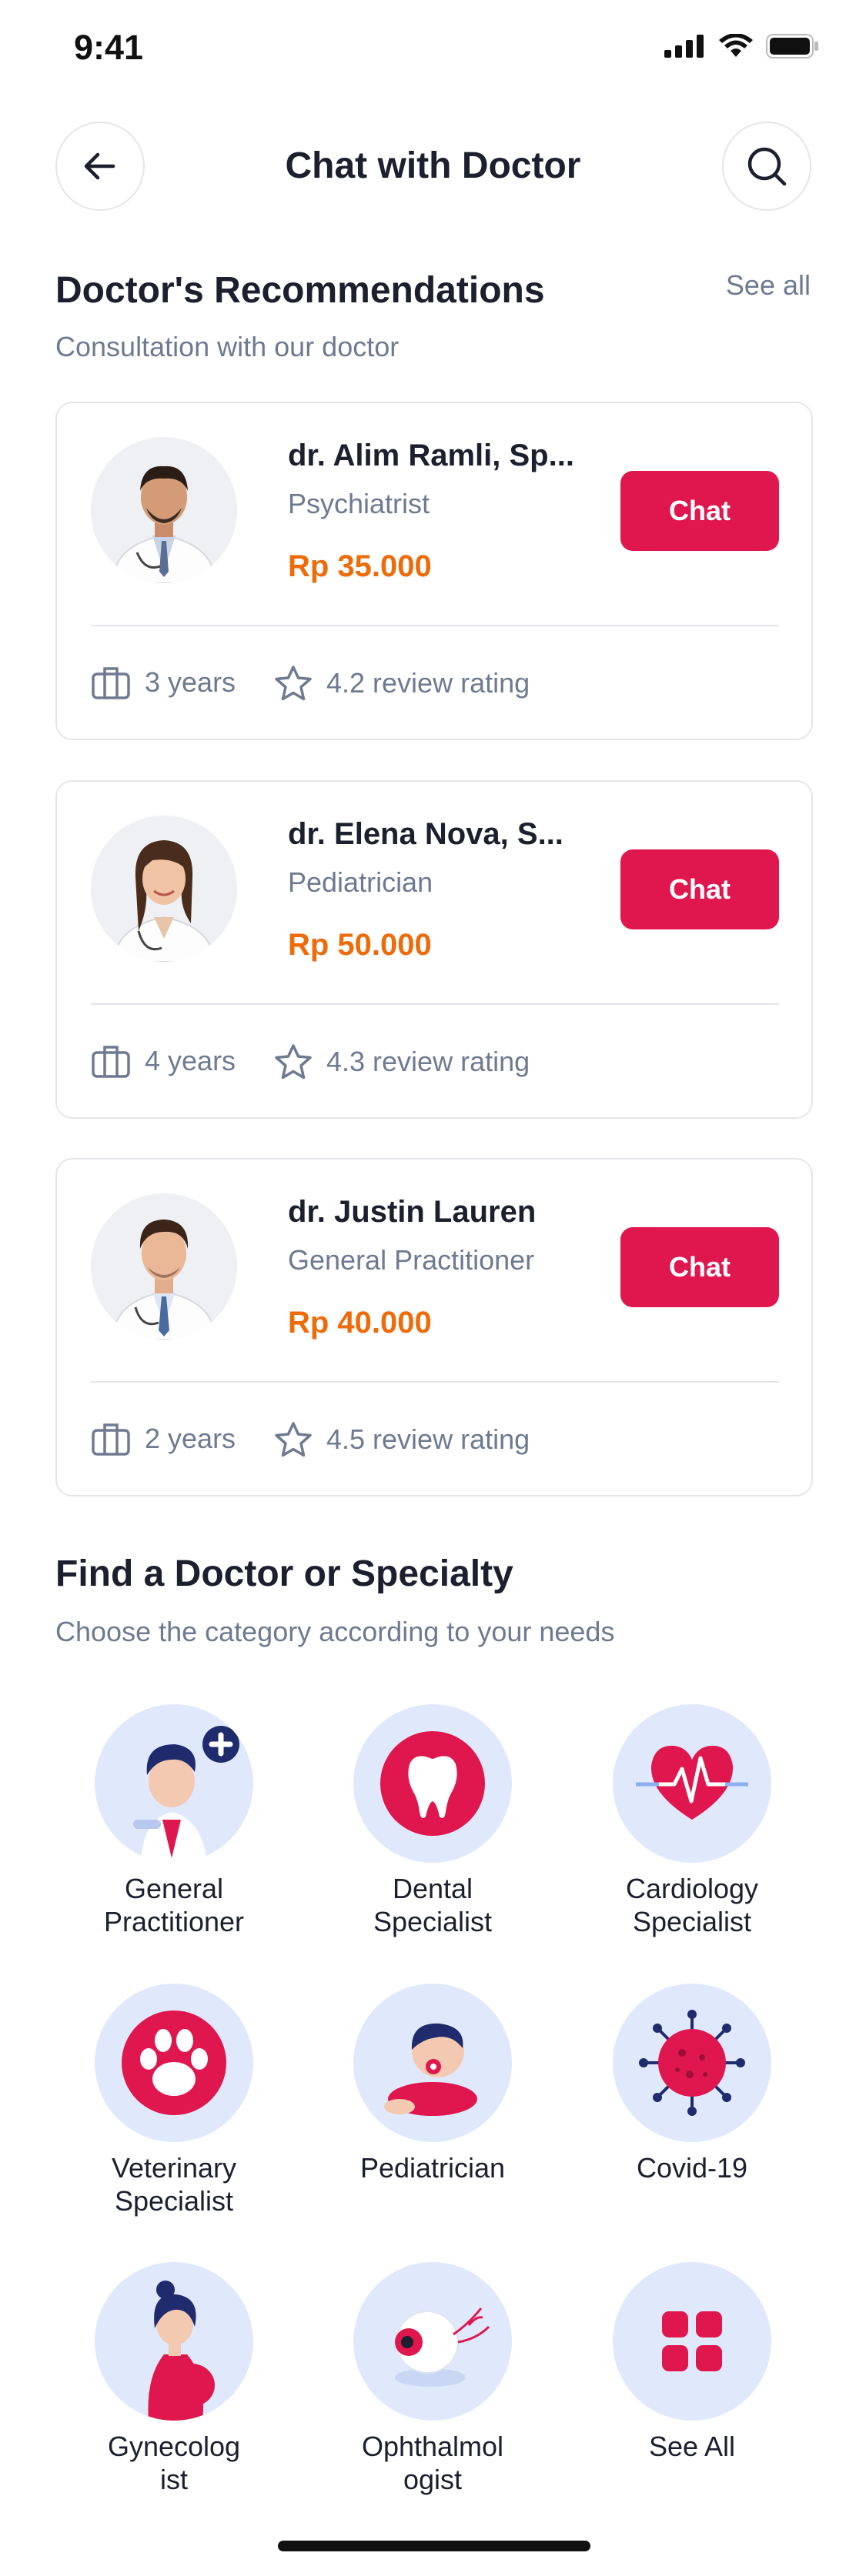 The width and height of the screenshot is (866, 2576). I want to click on rating-text: 4.3 review rating, so click(428, 1061).